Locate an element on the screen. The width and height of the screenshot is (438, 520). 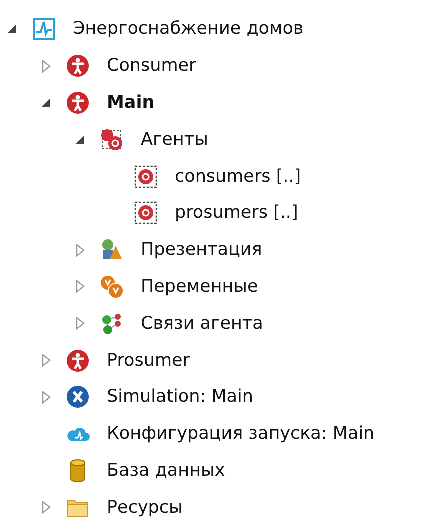
tree-item: База данных is located at coordinates (166, 470).